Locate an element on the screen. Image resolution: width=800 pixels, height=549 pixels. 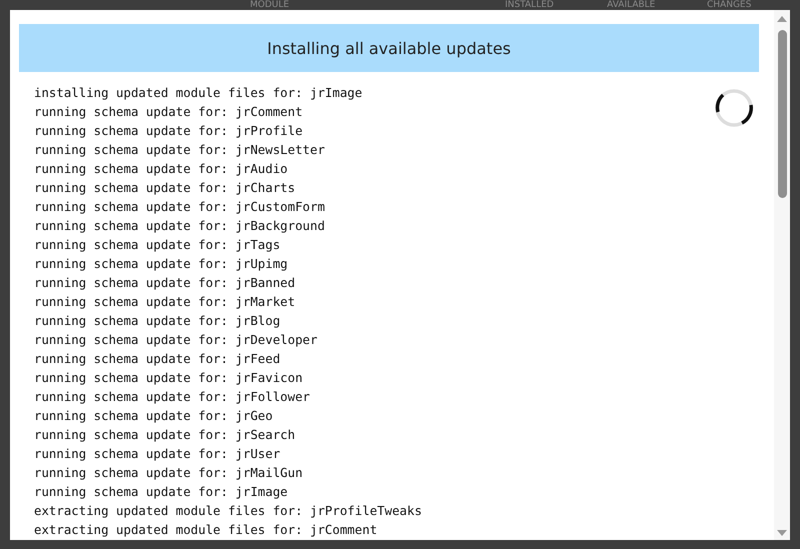
log-line: running schema update for: jrComment is located at coordinates (169, 112).